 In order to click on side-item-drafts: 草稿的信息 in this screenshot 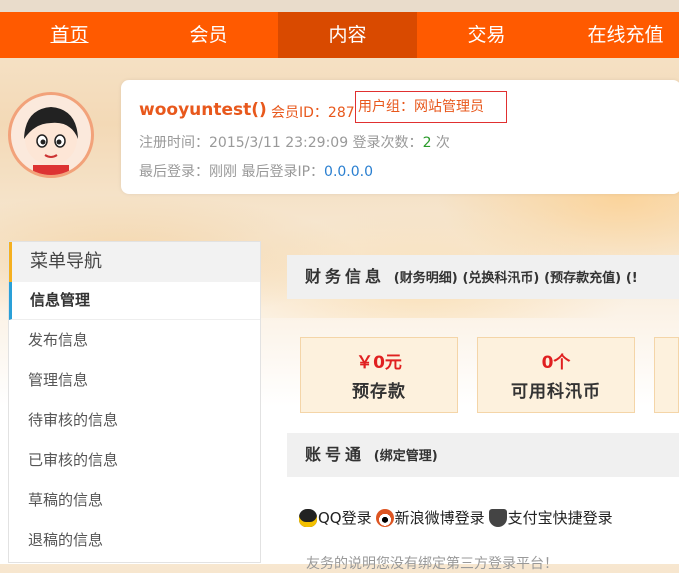, I will do `click(134, 500)`.